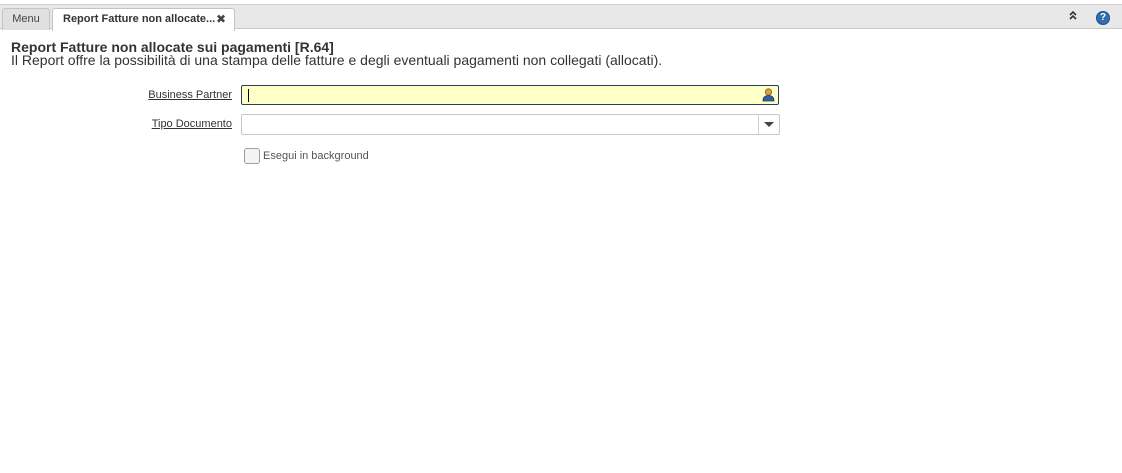 This screenshot has height=473, width=1122. I want to click on business-partner-field, so click(510, 95).